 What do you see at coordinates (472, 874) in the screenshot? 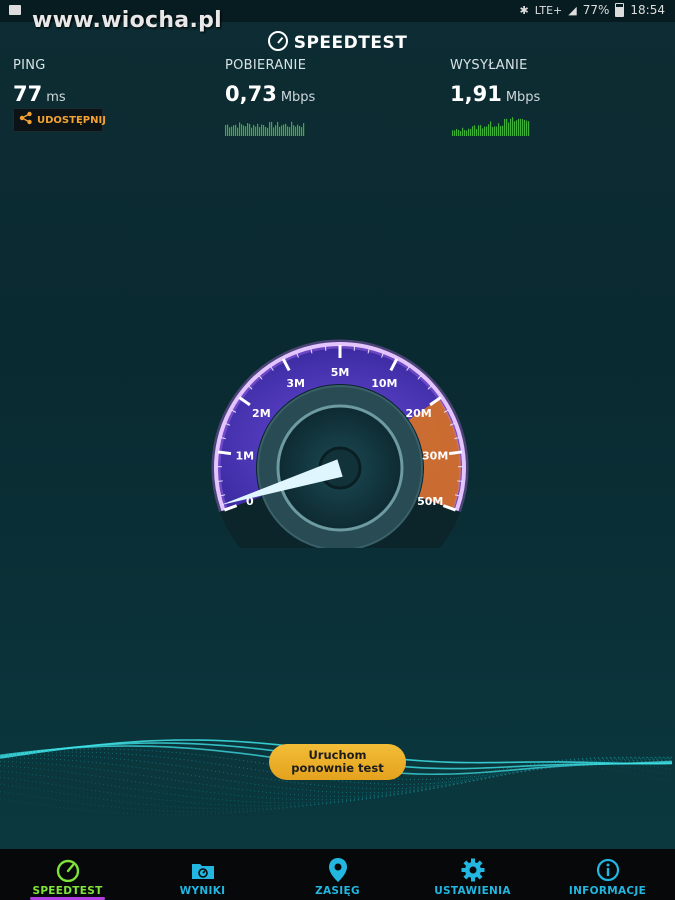
I see `nav-settings: USTAWIENIA` at bounding box center [472, 874].